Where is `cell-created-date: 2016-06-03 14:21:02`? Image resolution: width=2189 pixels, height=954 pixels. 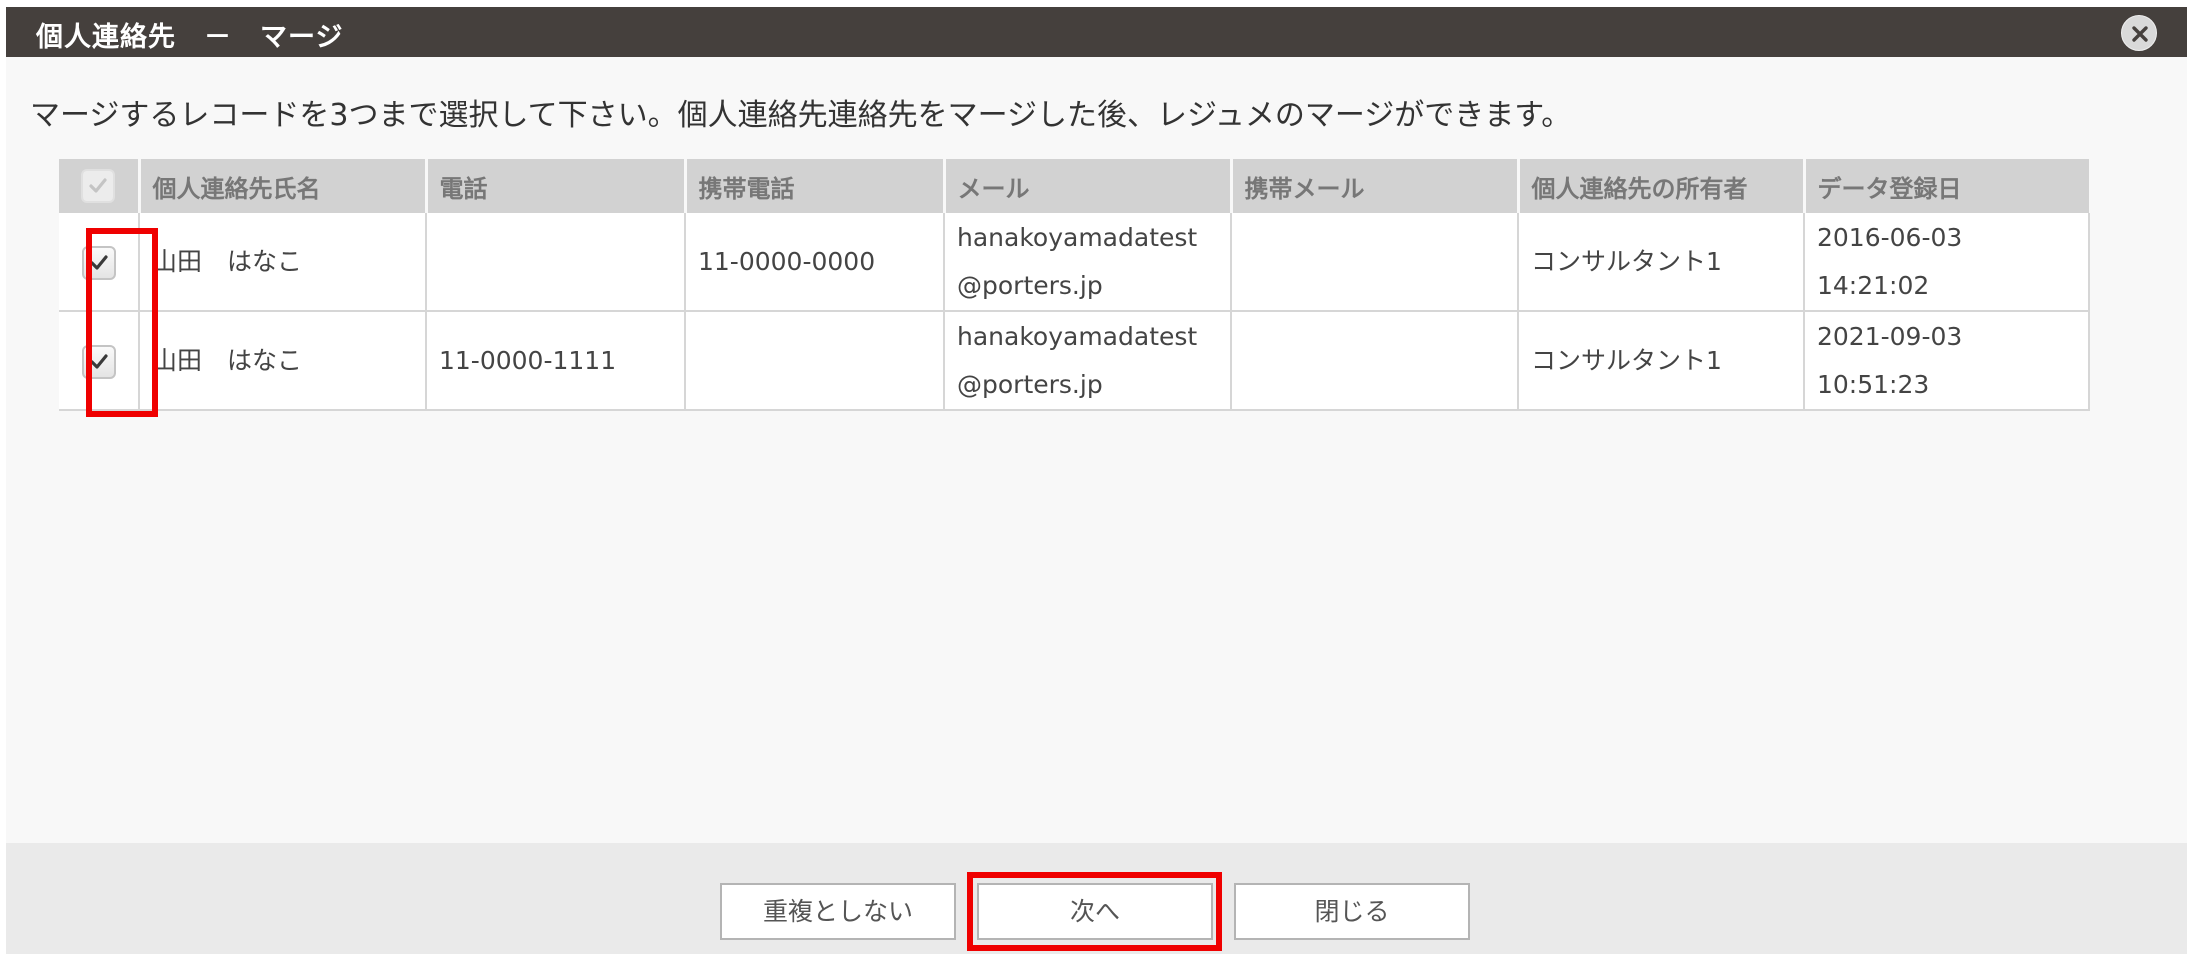
cell-created-date: 2016-06-03 14:21:02 is located at coordinates (1946, 262).